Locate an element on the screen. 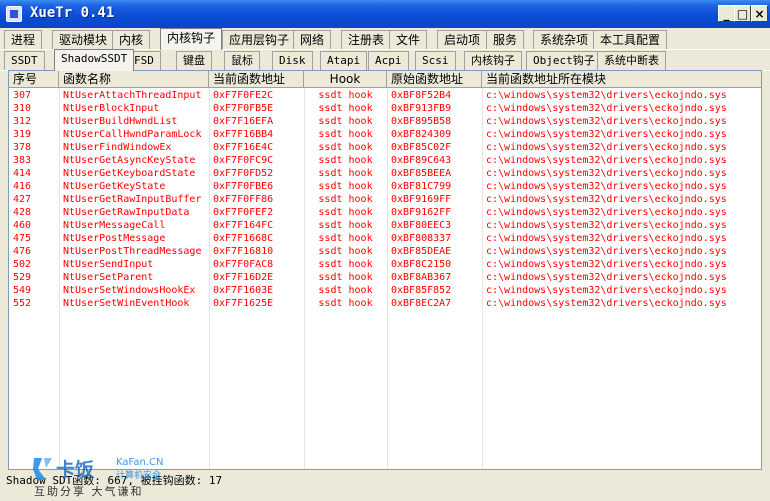  subtab-interrupt-table: 系统中断表 is located at coordinates (631, 60).